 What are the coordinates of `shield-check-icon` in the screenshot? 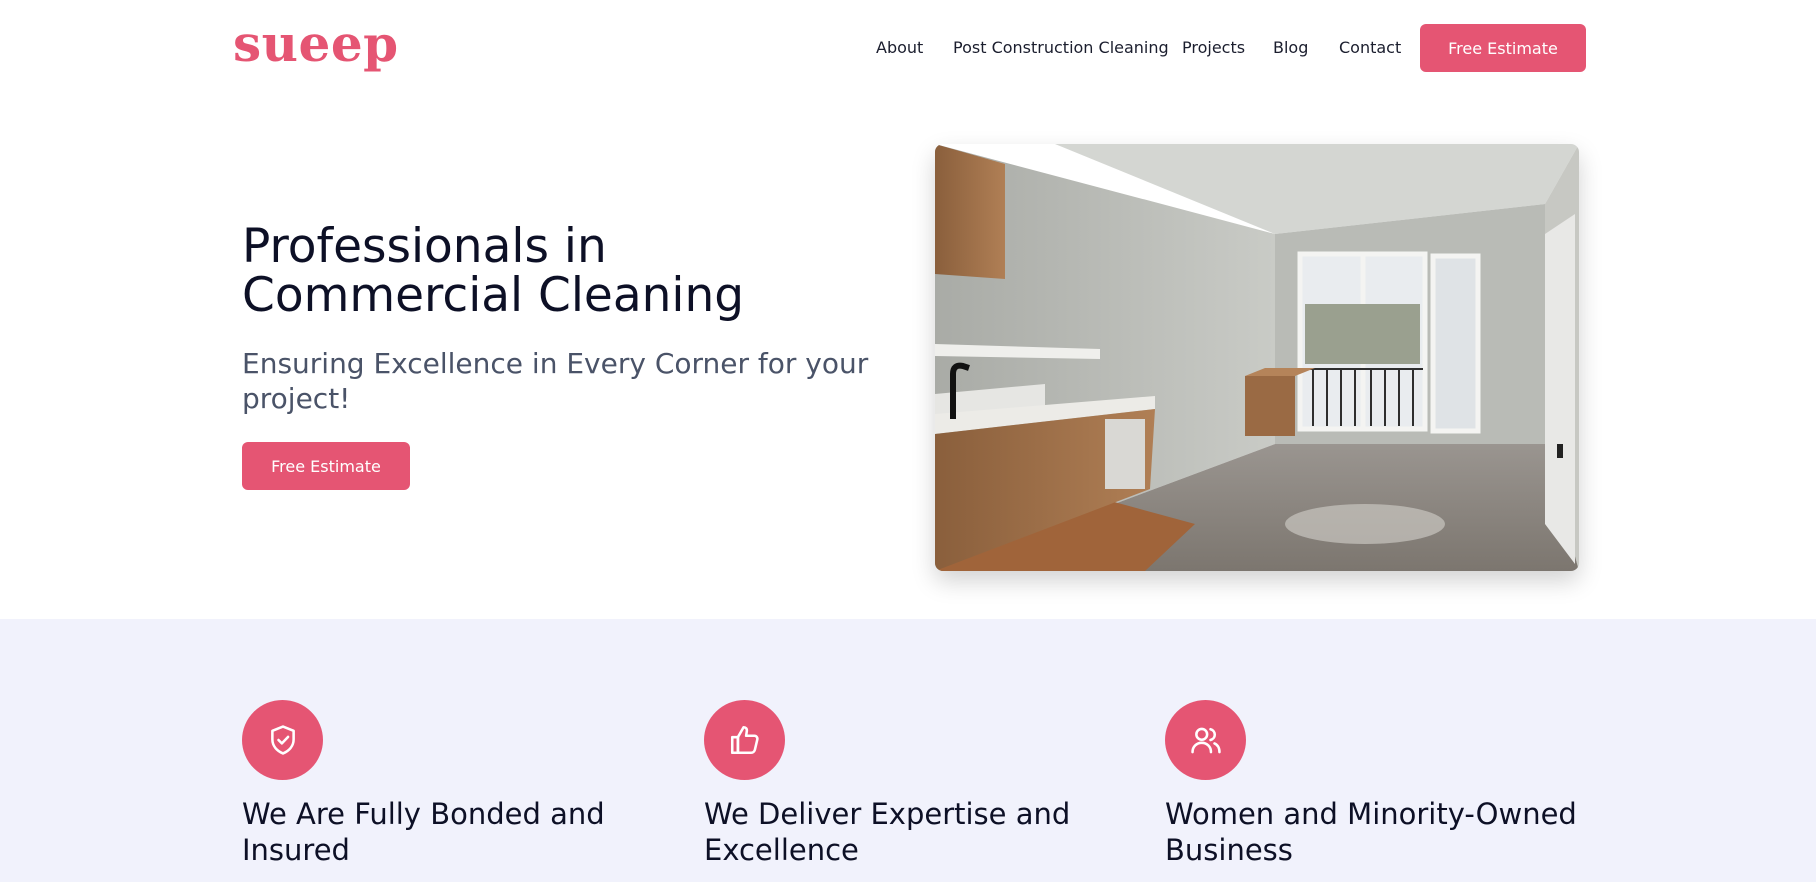 It's located at (282, 740).